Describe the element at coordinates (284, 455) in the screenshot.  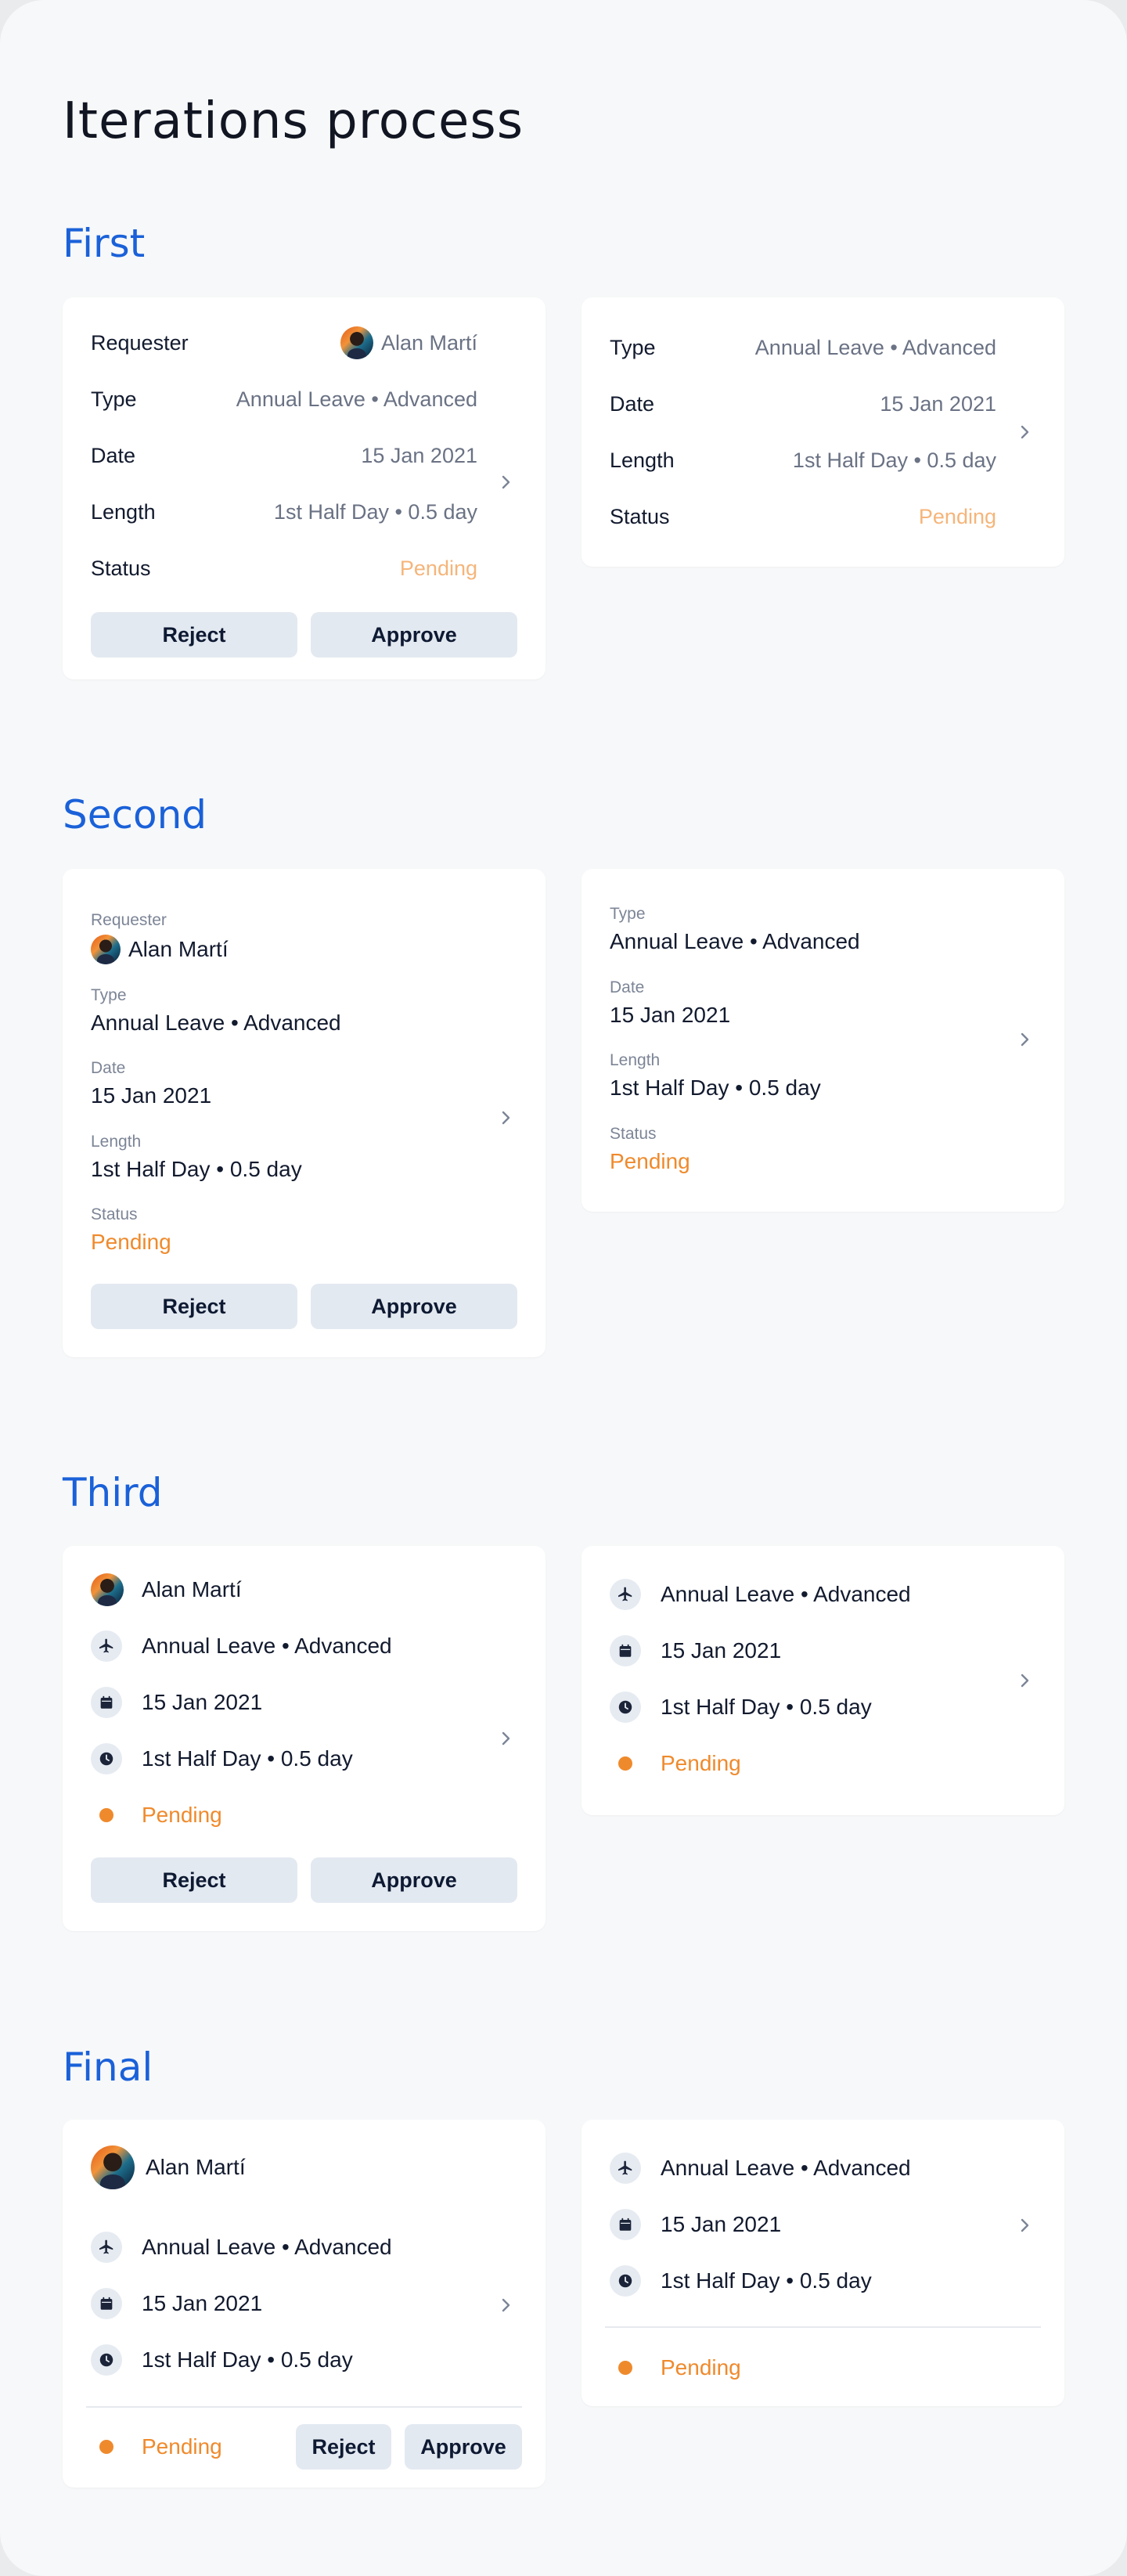
I see `date-row: Date 15 Jan 2021` at that location.